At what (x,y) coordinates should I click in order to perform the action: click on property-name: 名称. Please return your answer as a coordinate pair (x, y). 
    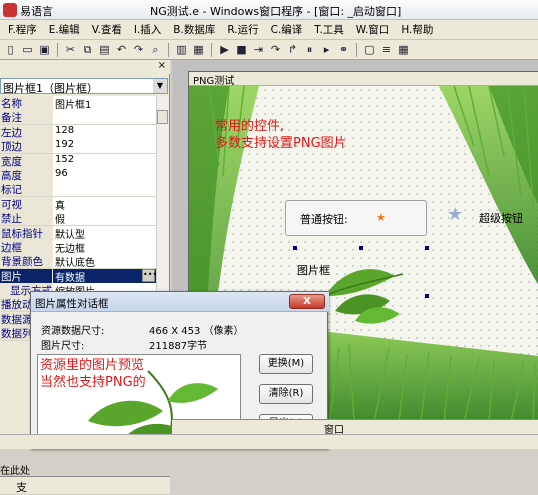
    Looking at the image, I should click on (26, 103).